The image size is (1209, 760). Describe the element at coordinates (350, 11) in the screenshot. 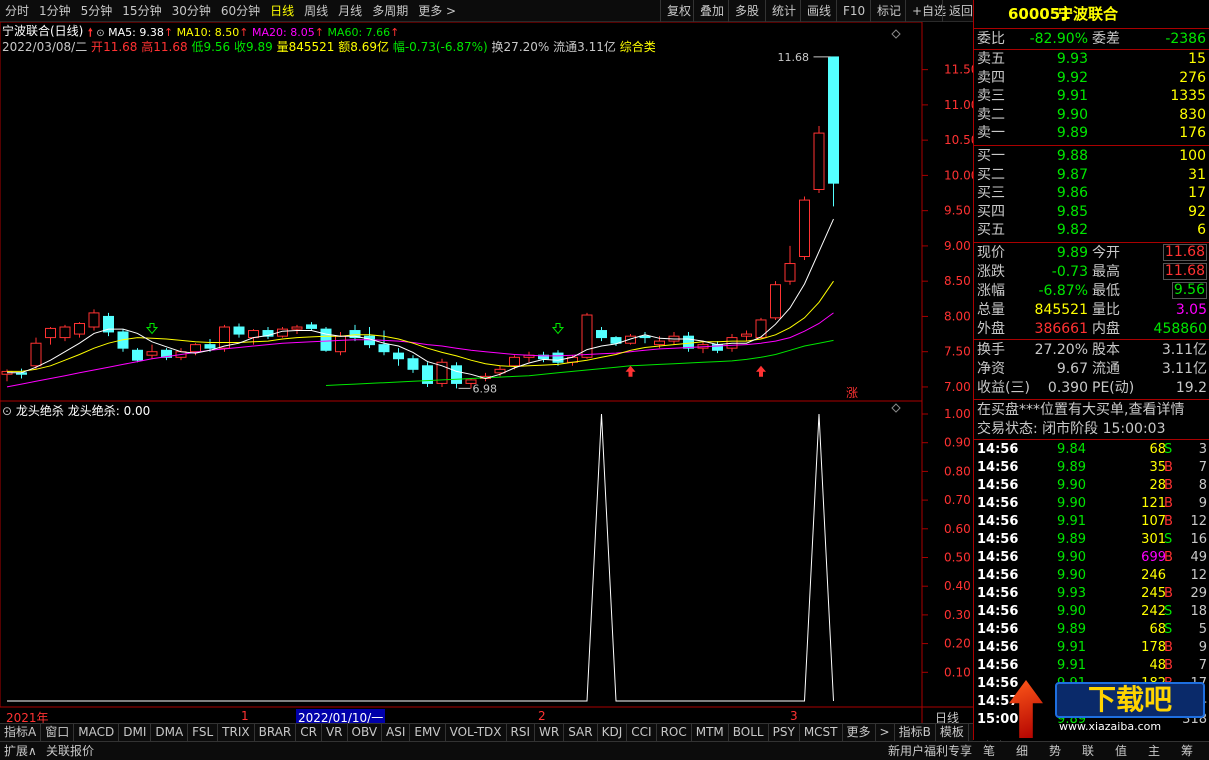

I see `period-tab-8: 月线` at that location.